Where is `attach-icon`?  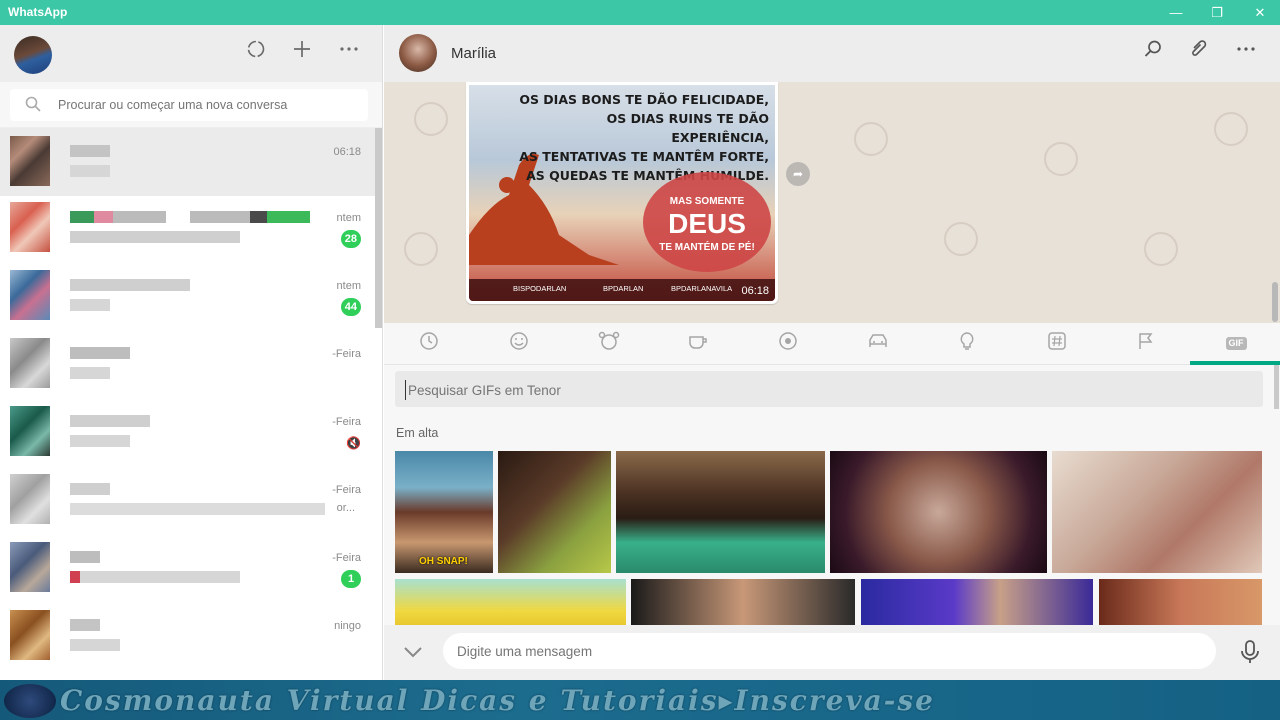
attach-icon is located at coordinates (1199, 53).